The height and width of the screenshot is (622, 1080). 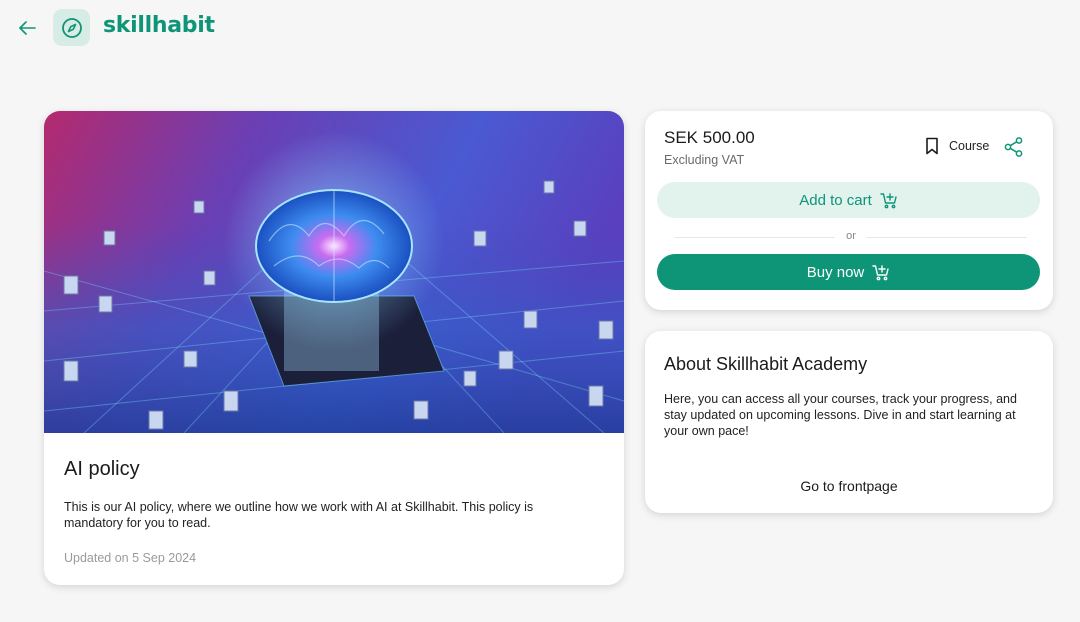 I want to click on add-to-cart-button: Add to cart, so click(x=848, y=200).